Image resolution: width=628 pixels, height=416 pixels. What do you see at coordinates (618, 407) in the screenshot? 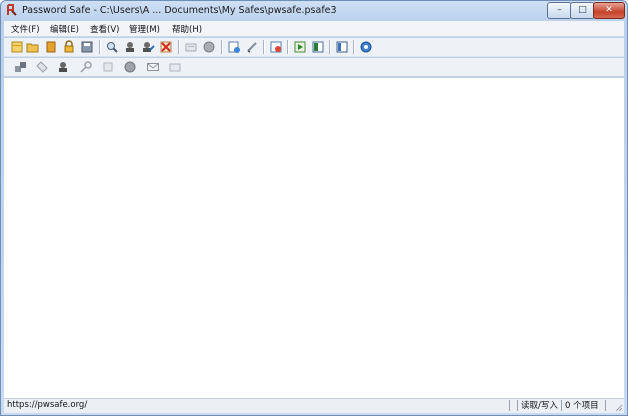
I see `resize-grip-icon` at bounding box center [618, 407].